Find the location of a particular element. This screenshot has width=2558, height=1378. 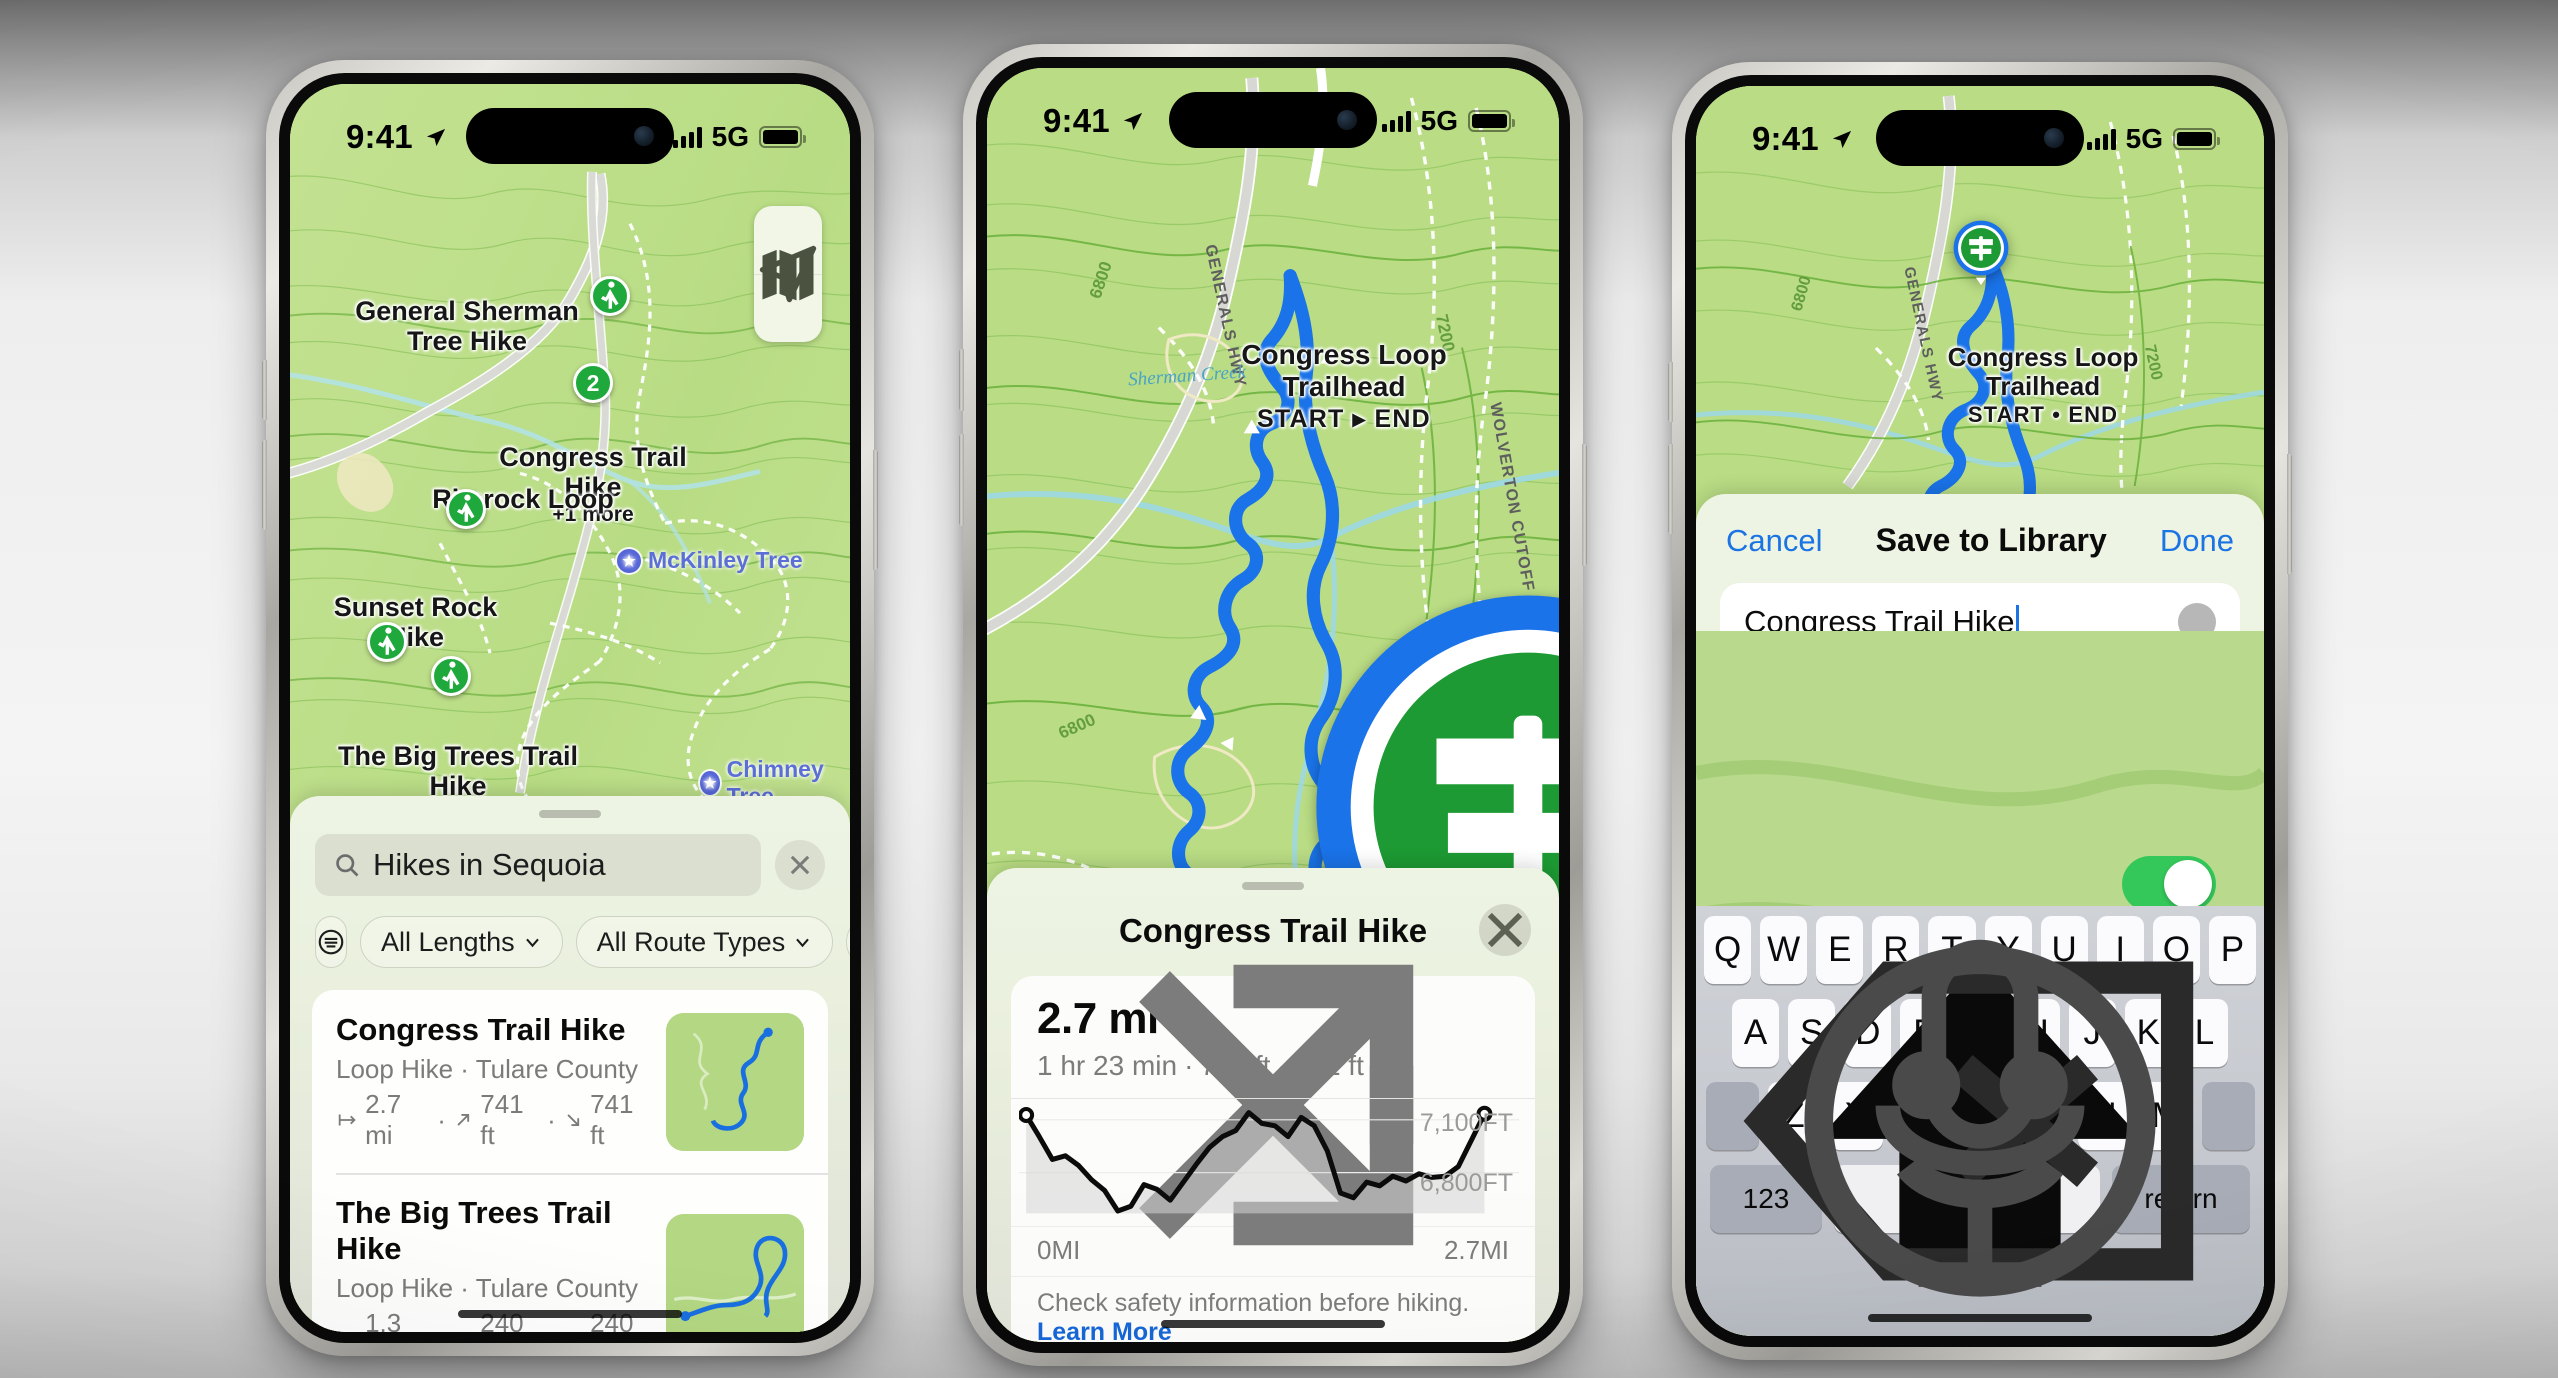

hike-pin-big-trees is located at coordinates (451, 676).